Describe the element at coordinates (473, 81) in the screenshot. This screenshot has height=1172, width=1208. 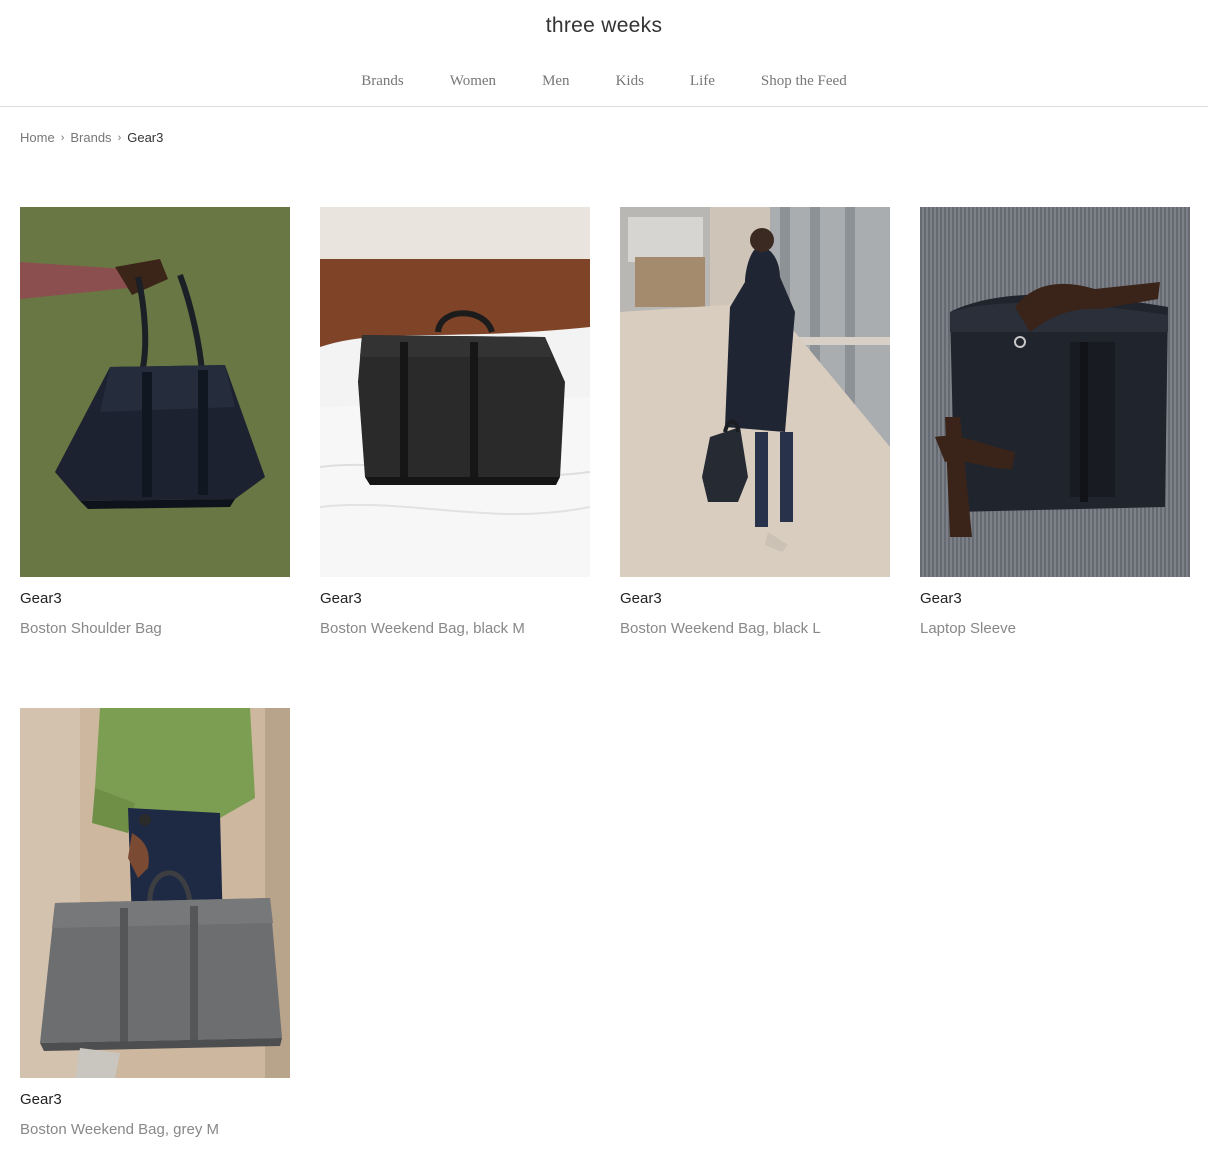
I see `nav-item-women: Women` at that location.